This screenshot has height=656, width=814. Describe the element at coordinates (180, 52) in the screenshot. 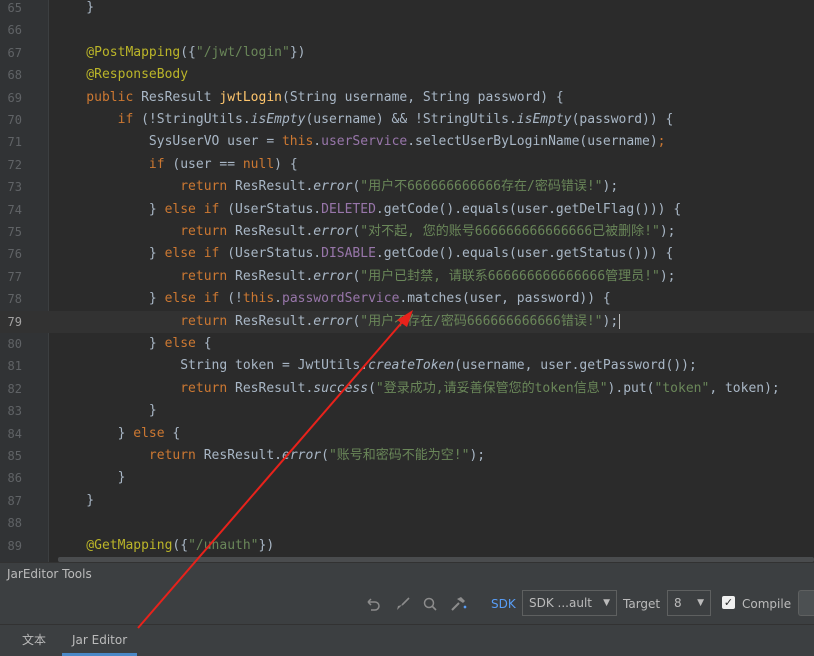

I see `code-text: @PostMapping({"/jwt/login"})` at that location.